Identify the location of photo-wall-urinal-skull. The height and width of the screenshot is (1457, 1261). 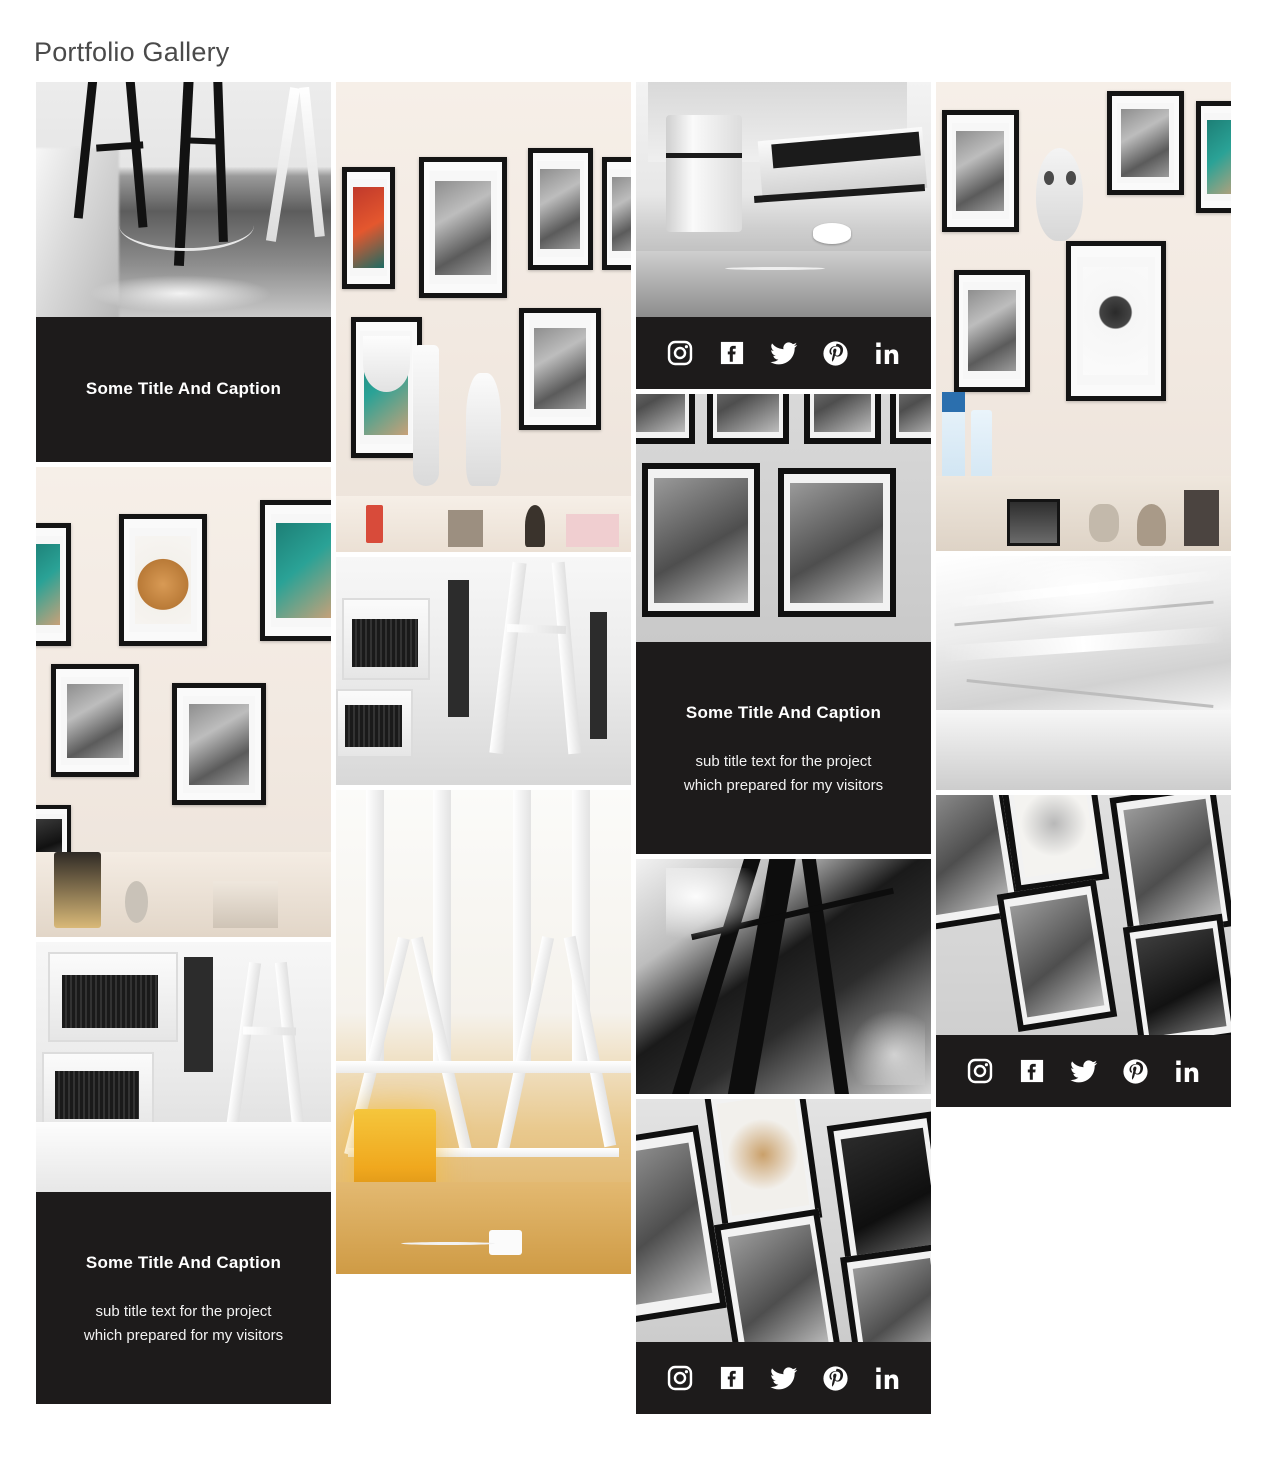
(1083, 316).